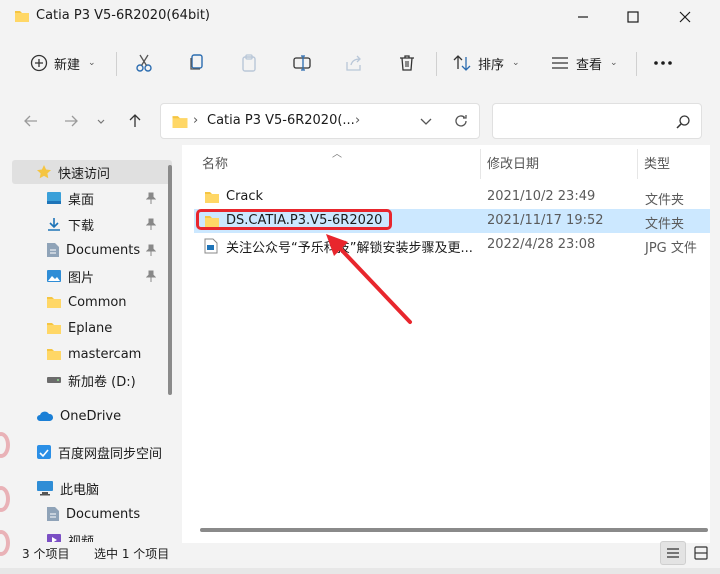  What do you see at coordinates (92, 250) in the screenshot?
I see `sidebar-item-documents: Documents` at bounding box center [92, 250].